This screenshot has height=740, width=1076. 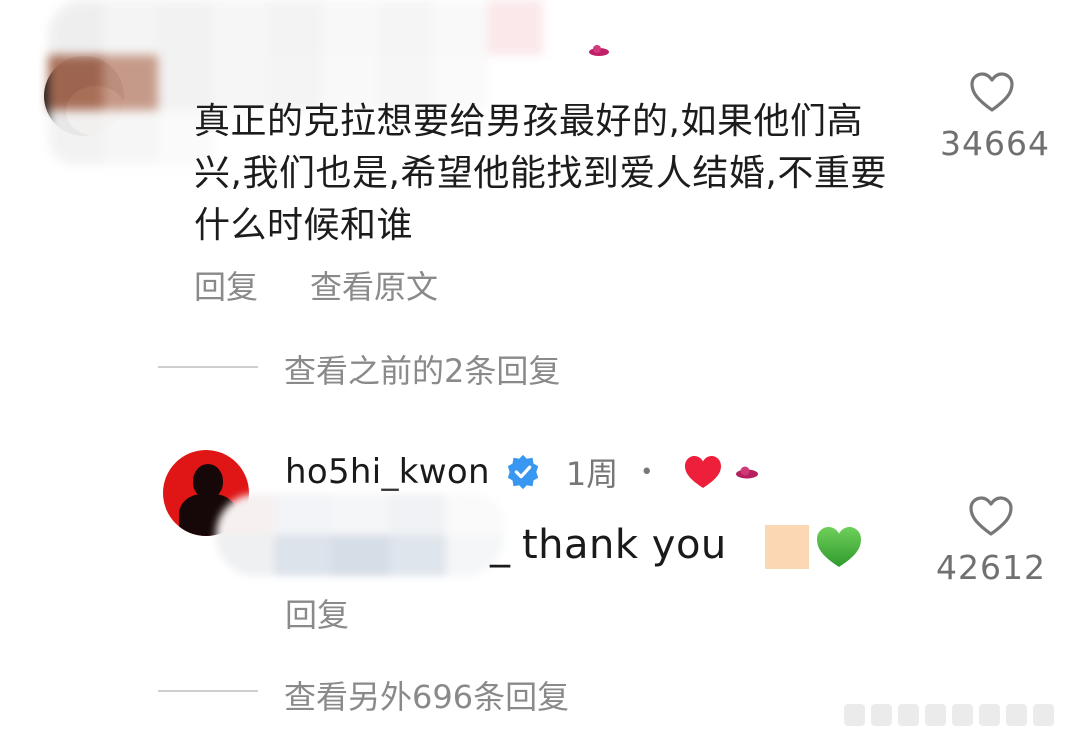 I want to click on view-previous-replies-button: 查看之前的2条回复, so click(x=422, y=369).